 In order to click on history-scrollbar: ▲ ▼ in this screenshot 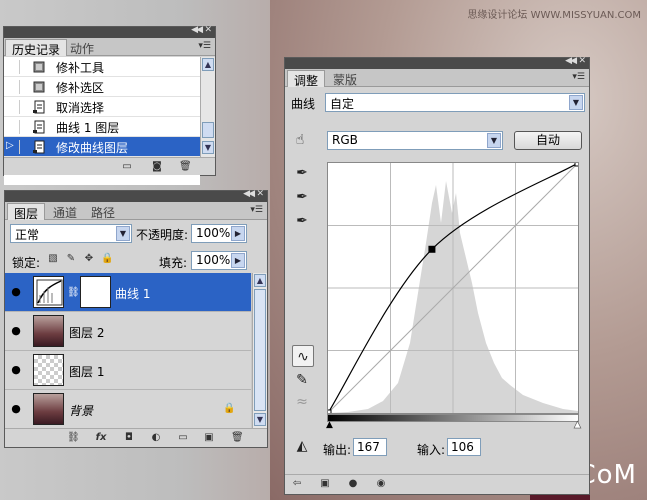, I will do `click(207, 107)`.